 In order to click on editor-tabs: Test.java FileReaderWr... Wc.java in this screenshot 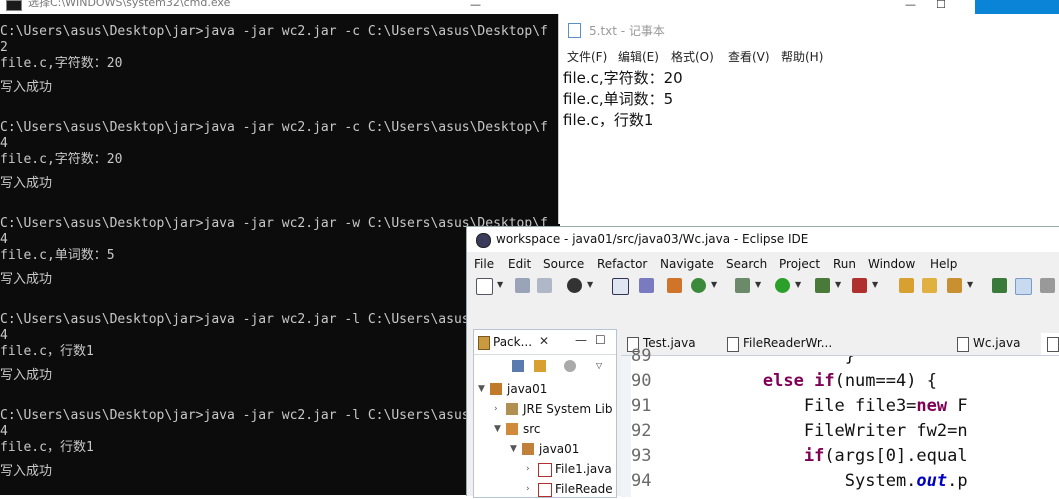, I will do `click(840, 342)`.